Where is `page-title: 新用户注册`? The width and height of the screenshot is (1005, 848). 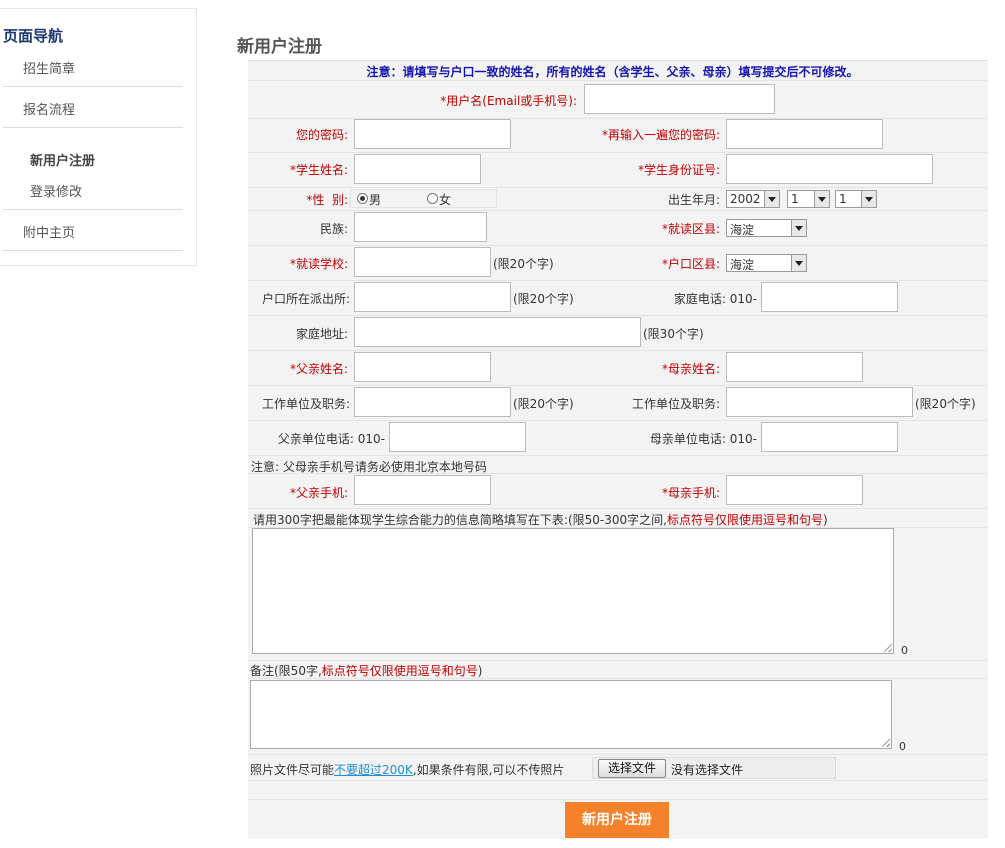 page-title: 新用户注册 is located at coordinates (279, 47).